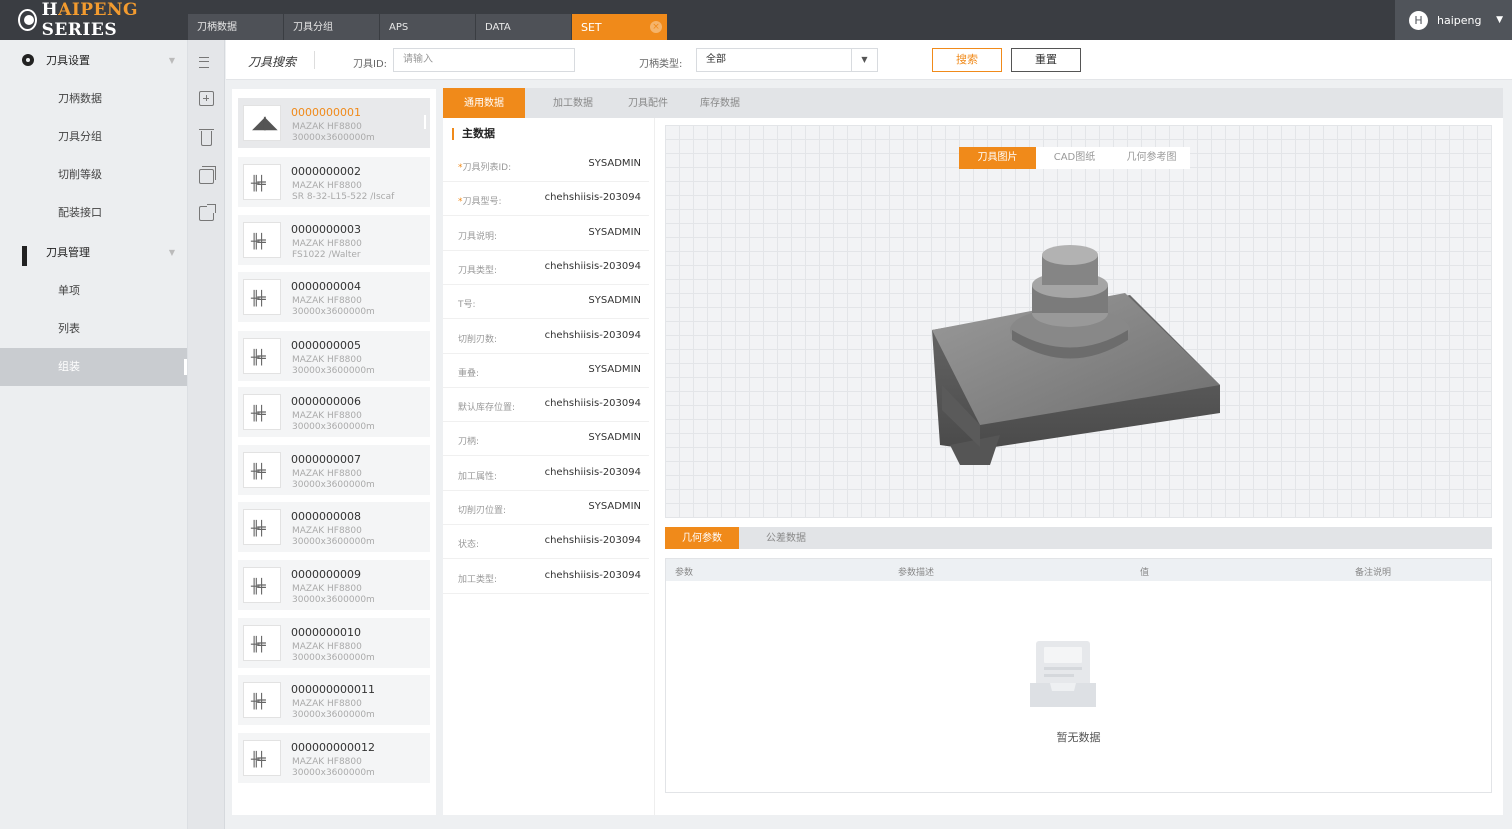  What do you see at coordinates (326, 516) in the screenshot?
I see `tool-code: 0000000008` at bounding box center [326, 516].